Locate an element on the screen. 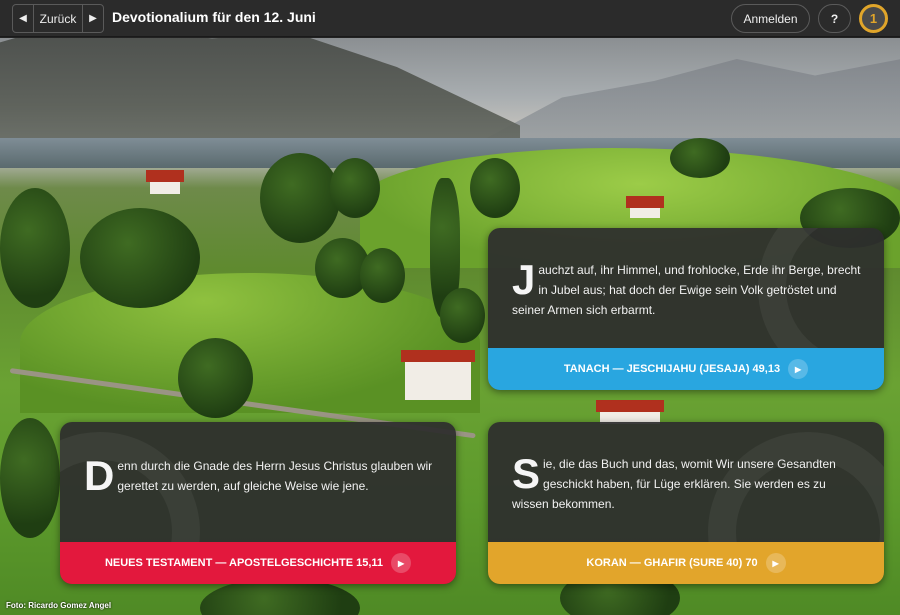 This screenshot has height=615, width=900. source-link-tanach: TANACH — JESCHIJAHU (JESAJA) 49,13 ▶ is located at coordinates (686, 369).